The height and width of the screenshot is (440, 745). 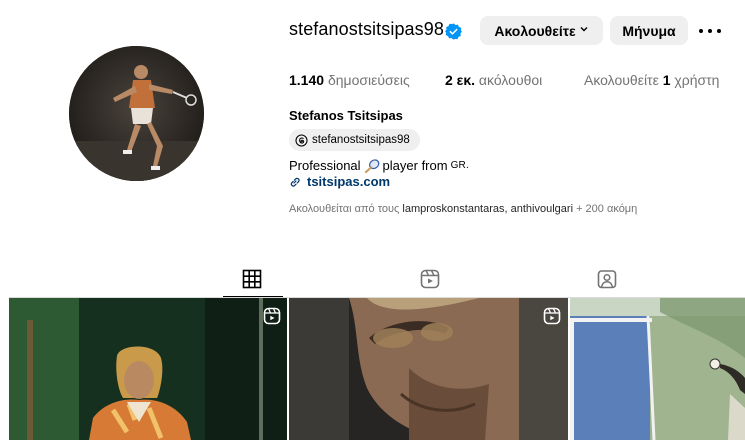 I want to click on followers-count: 2 εκ., so click(x=460, y=80).